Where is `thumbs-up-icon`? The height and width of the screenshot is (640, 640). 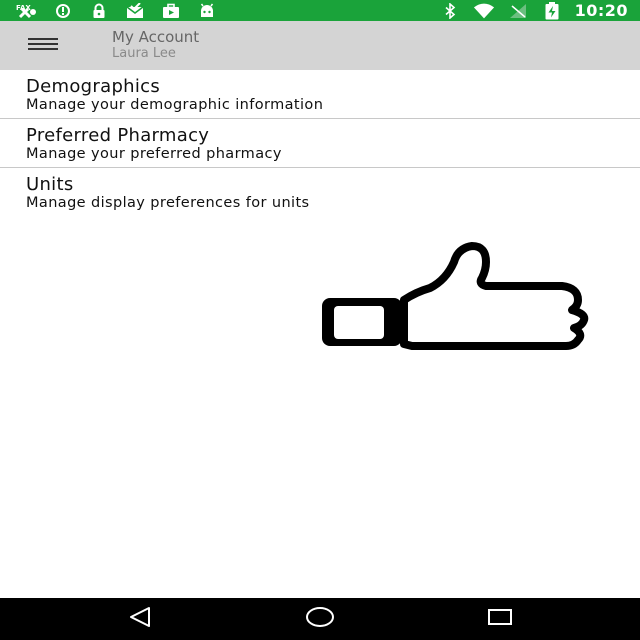 thumbs-up-icon is located at coordinates (454, 297).